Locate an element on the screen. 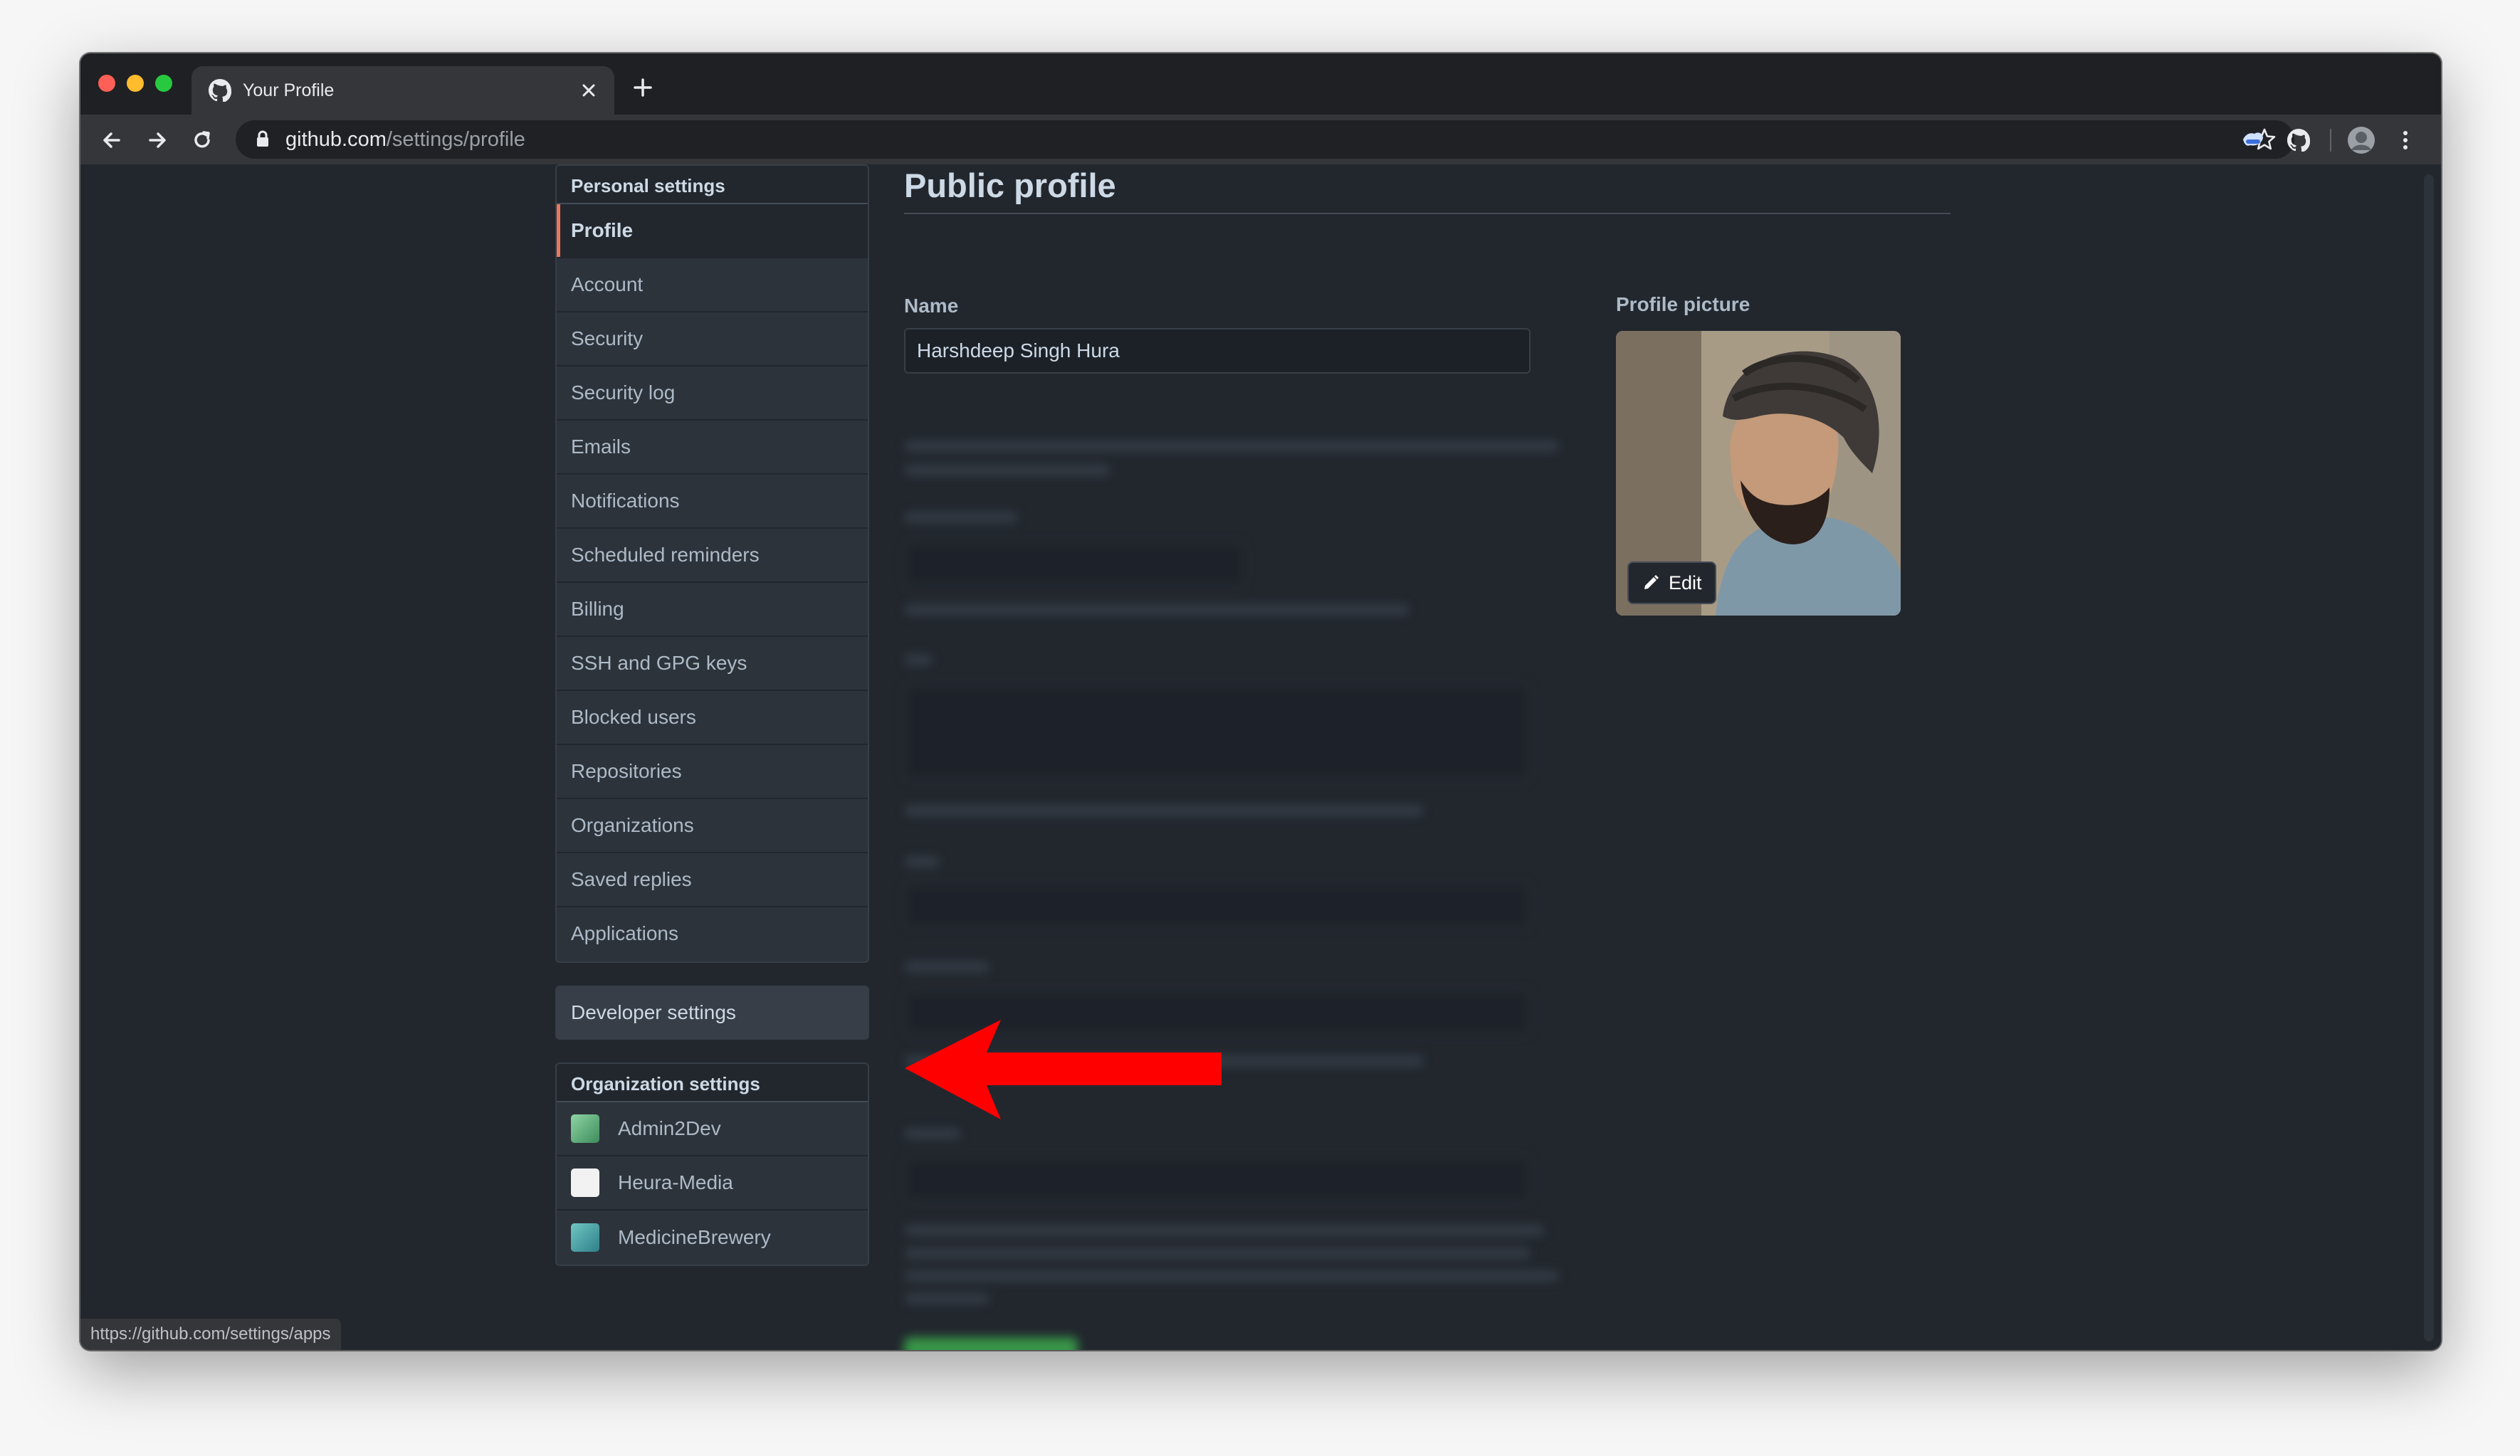 Image resolution: width=2520 pixels, height=1456 pixels. developer-settings-menu: Developer settings is located at coordinates (712, 1013).